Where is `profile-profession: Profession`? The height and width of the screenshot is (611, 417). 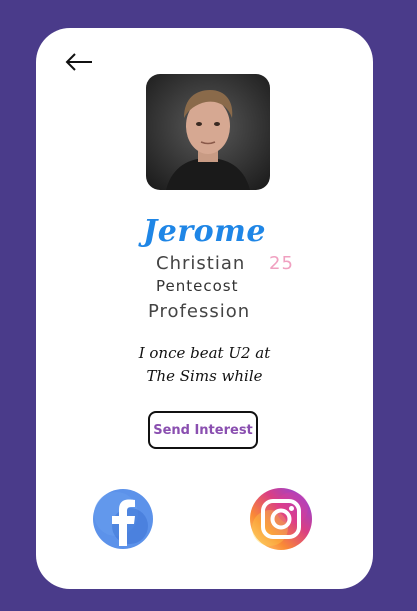
profile-profession: Profession is located at coordinates (199, 311).